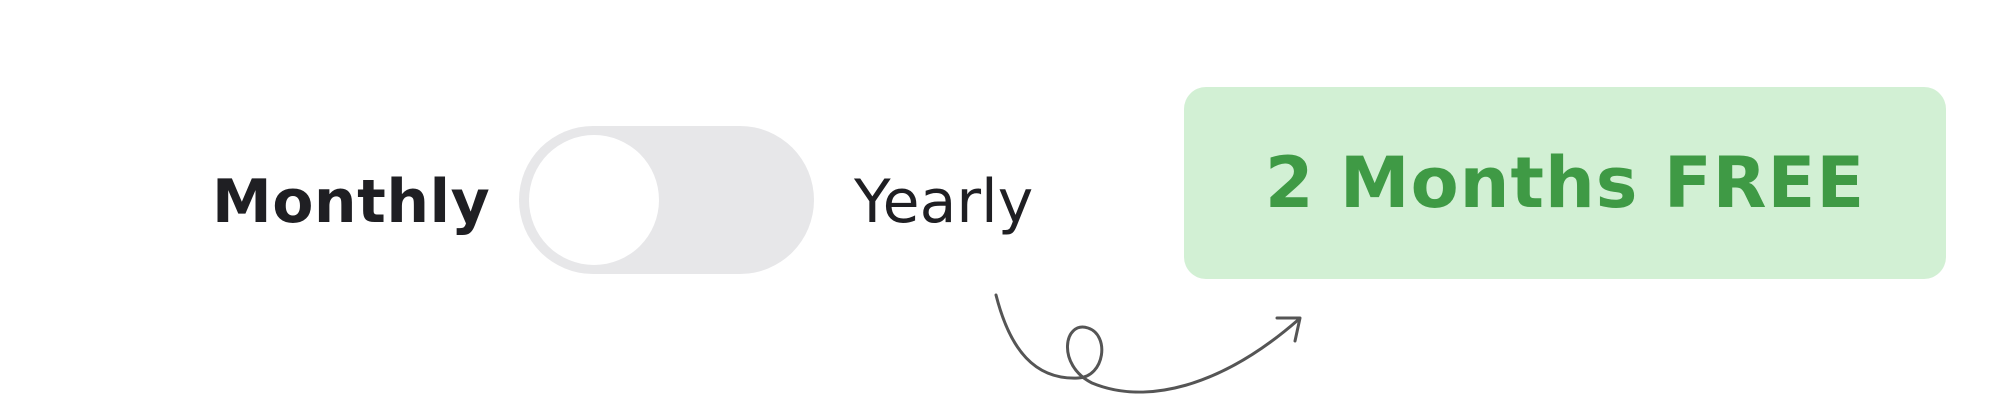 The height and width of the screenshot is (409, 2000). I want to click on monthly-label: Monthly, so click(351, 202).